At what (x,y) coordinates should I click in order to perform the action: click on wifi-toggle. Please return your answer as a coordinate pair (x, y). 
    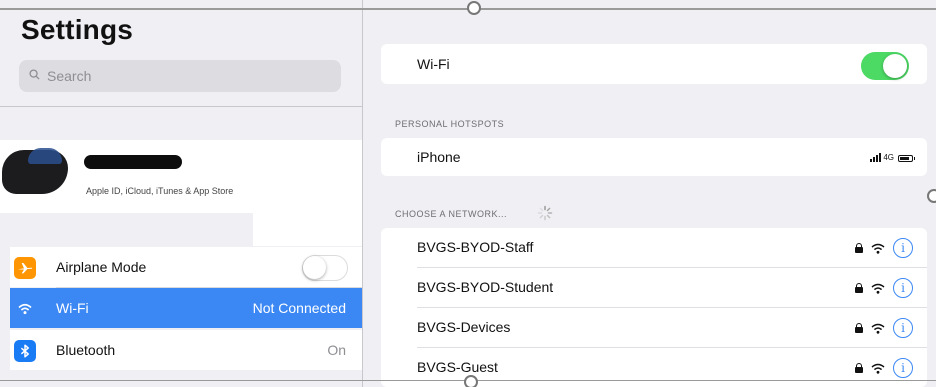
    Looking at the image, I should click on (885, 66).